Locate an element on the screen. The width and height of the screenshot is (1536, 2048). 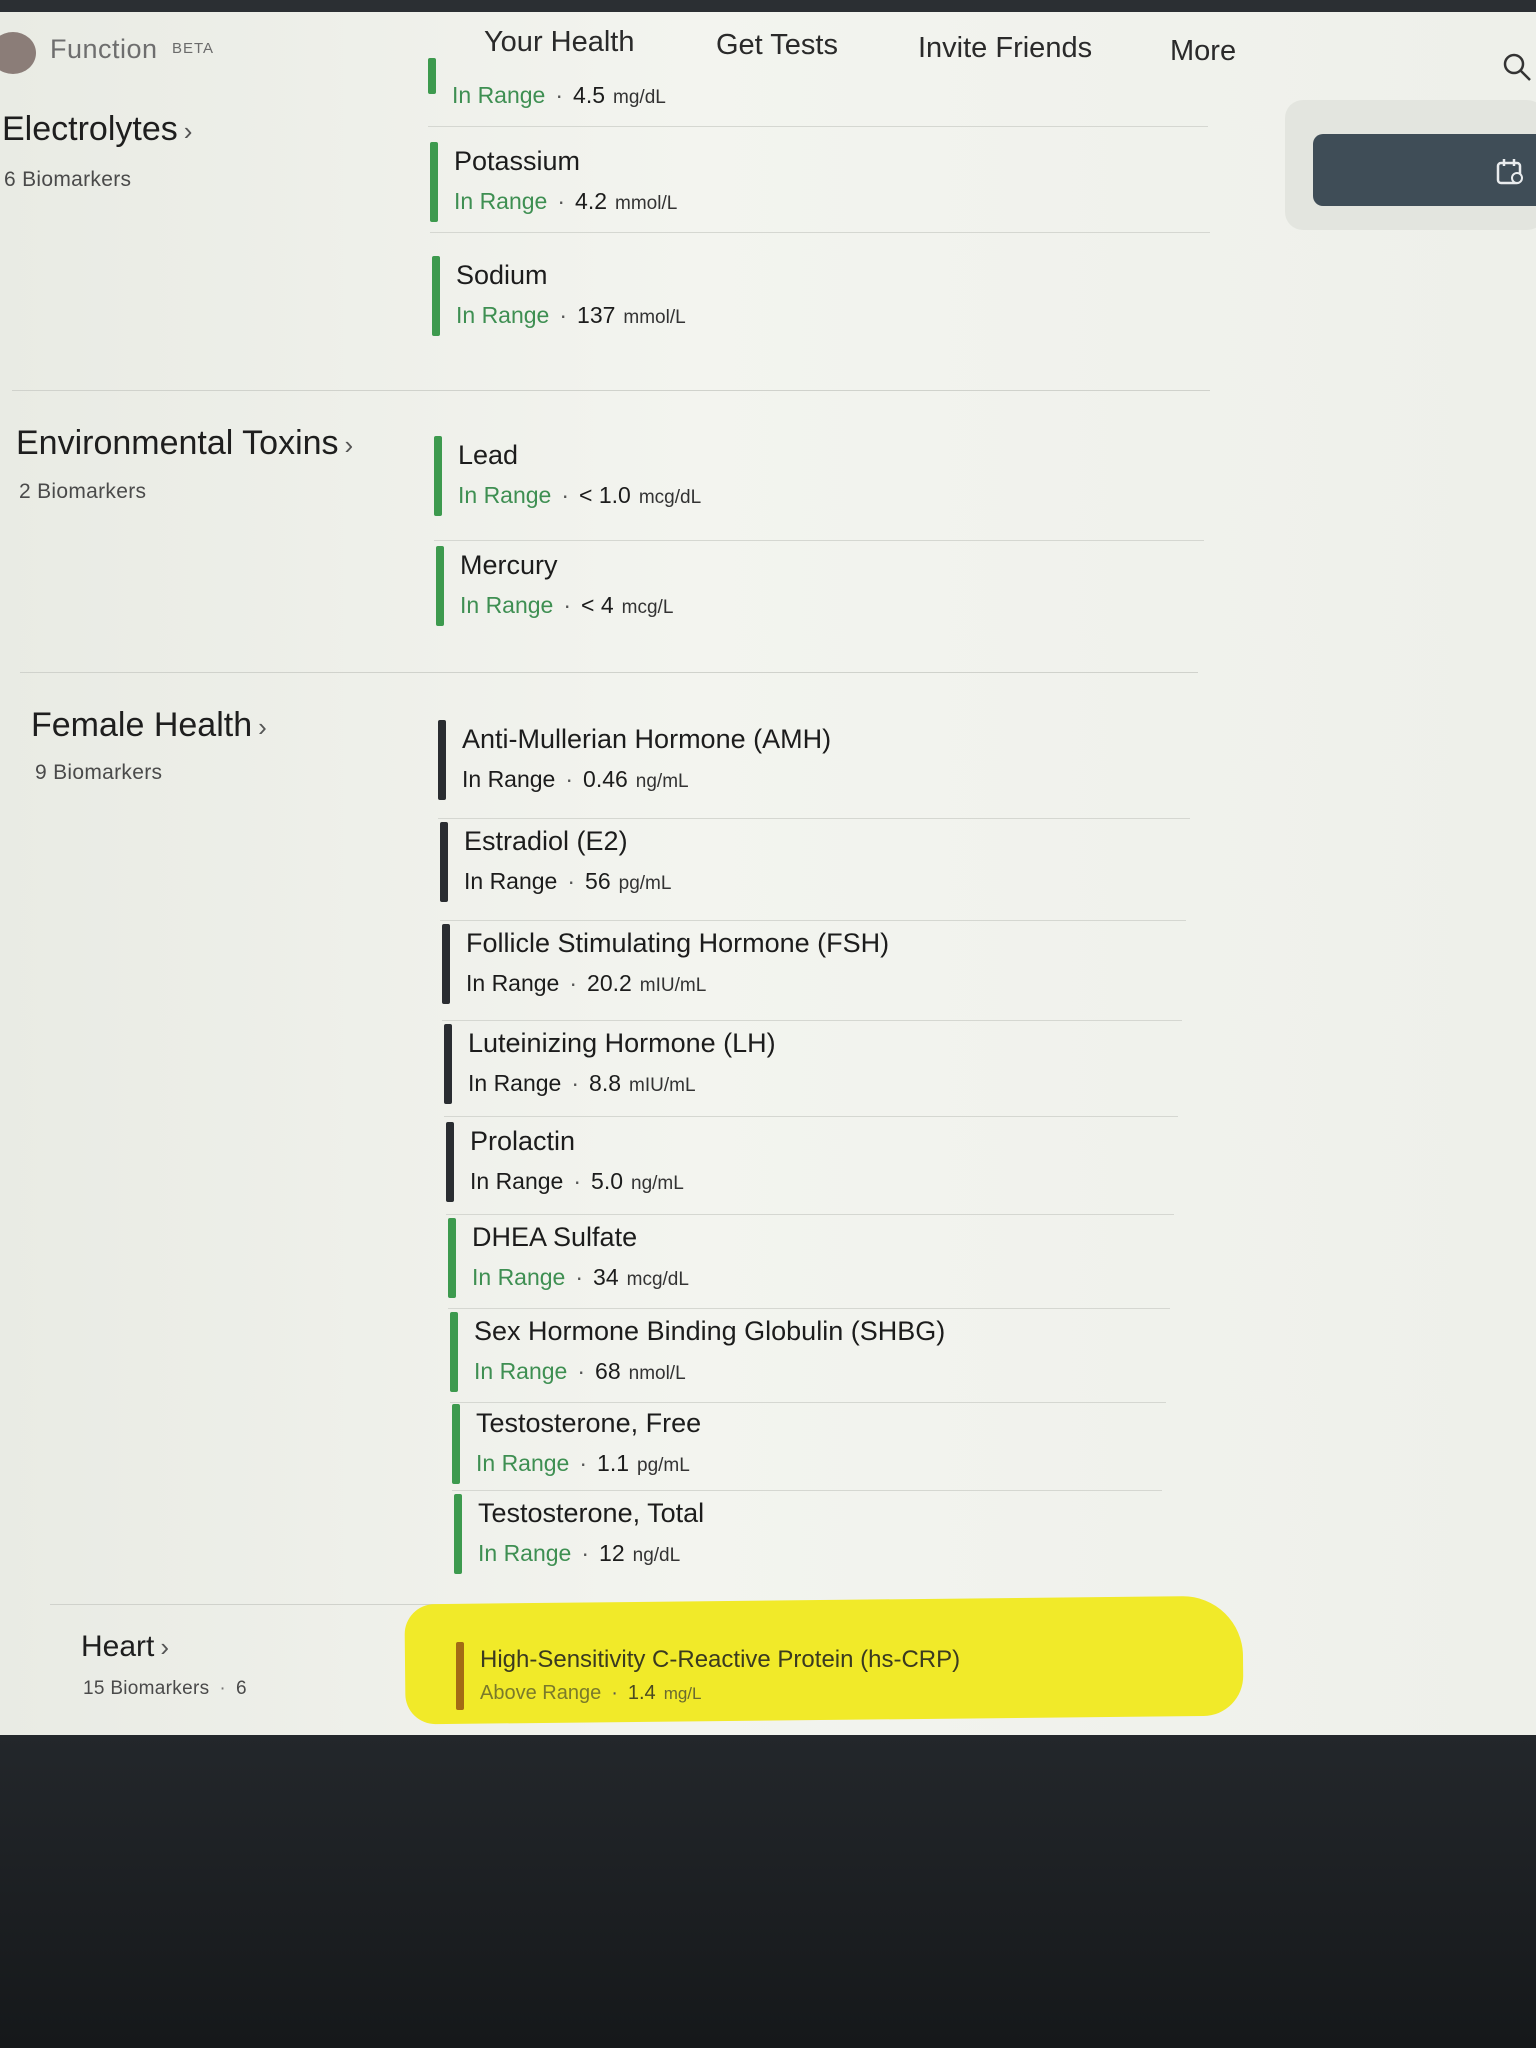
biomarker-stat: In Range · 137 mmol/L is located at coordinates (571, 315).